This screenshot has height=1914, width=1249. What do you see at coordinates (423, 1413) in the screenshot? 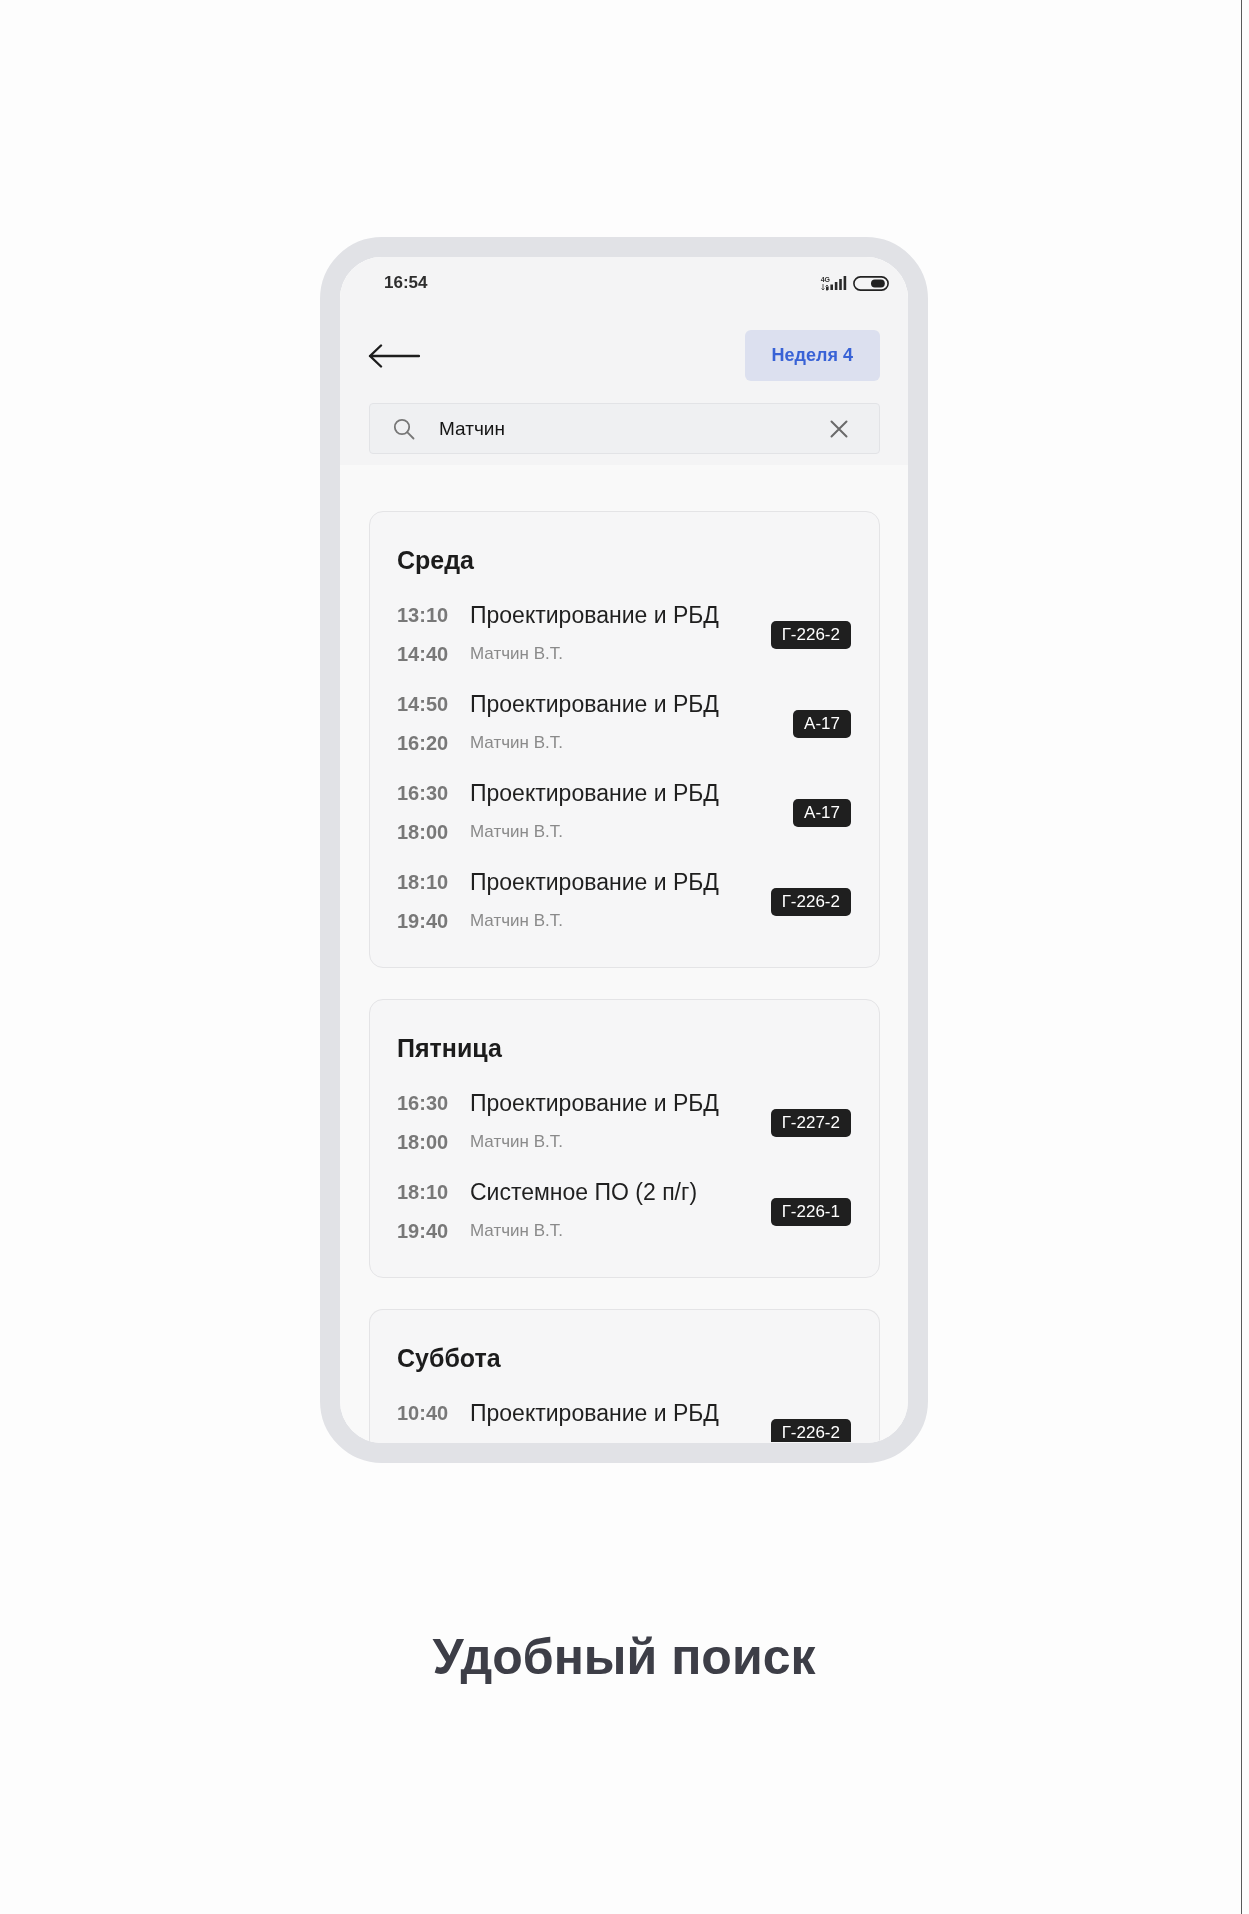
I see `start-time: 10:40` at bounding box center [423, 1413].